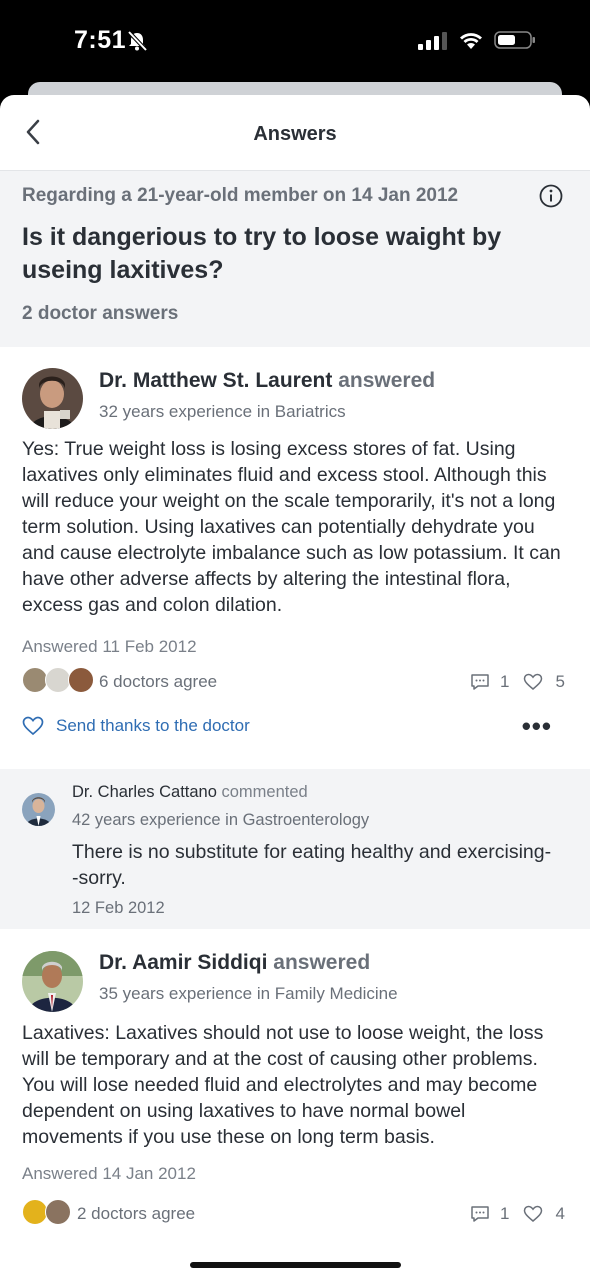 This screenshot has width=590, height=1280. Describe the element at coordinates (295, 1265) in the screenshot. I see `home-indicator` at that location.